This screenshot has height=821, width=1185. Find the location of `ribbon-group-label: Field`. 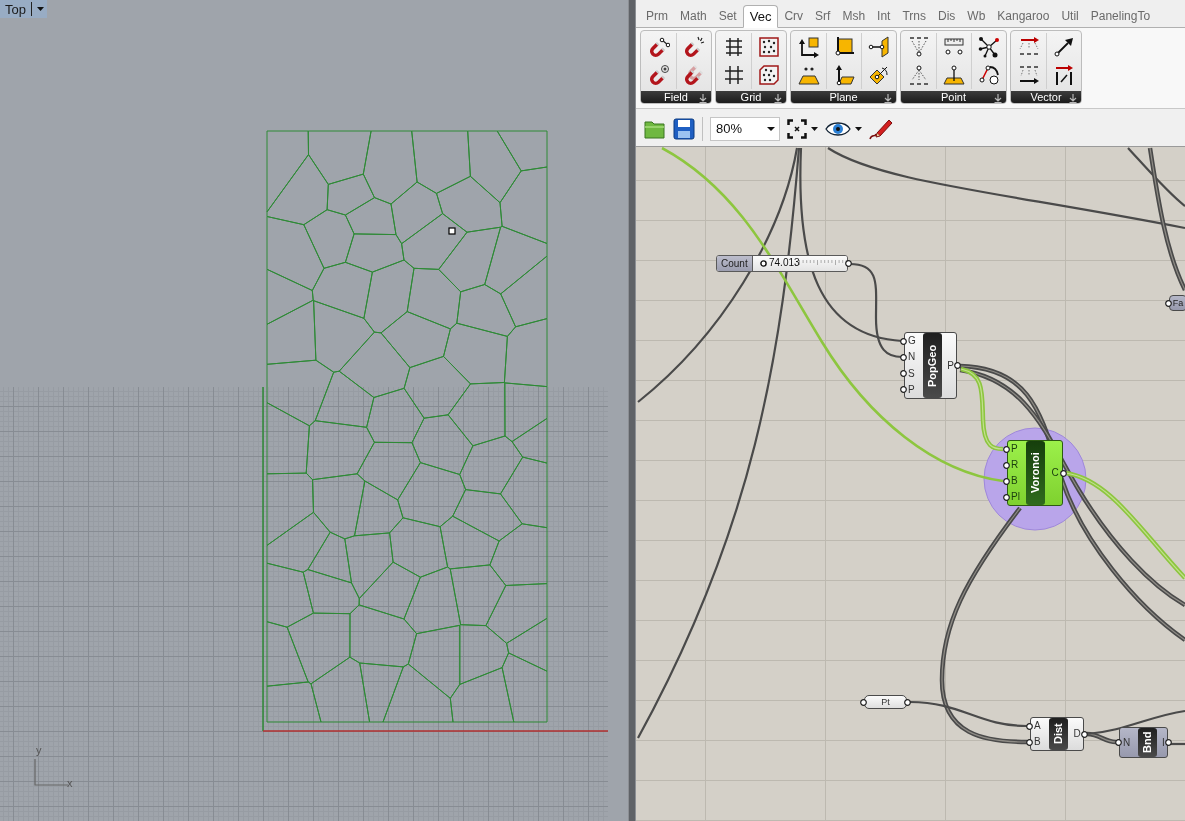

ribbon-group-label: Field is located at coordinates (676, 97).